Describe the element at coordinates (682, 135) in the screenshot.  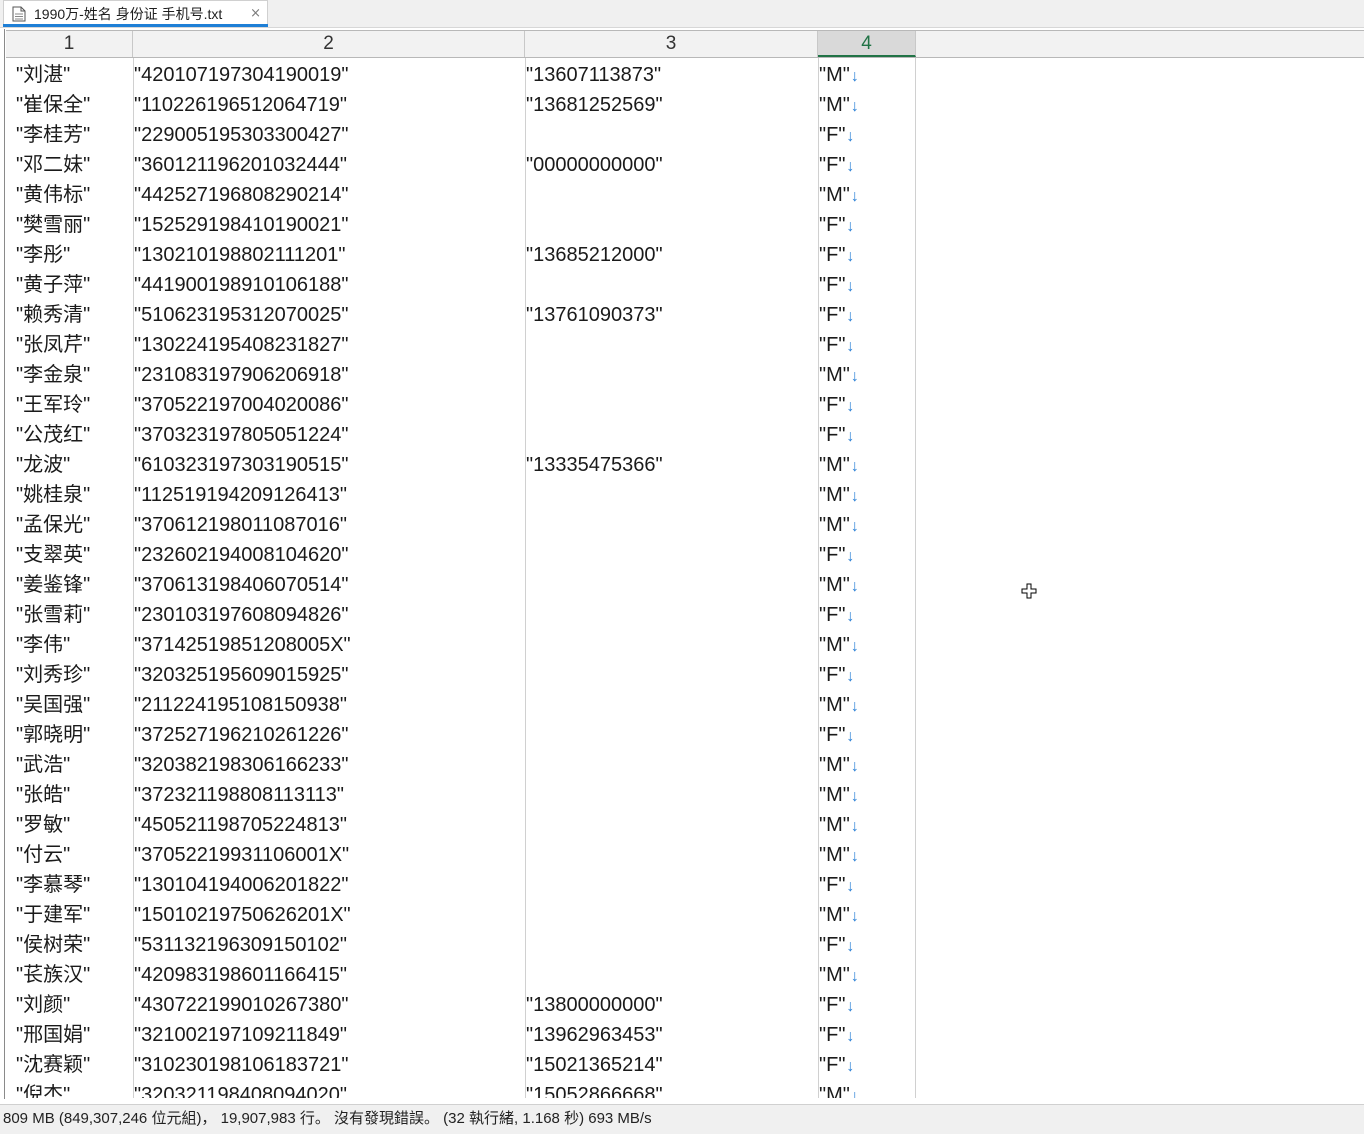
I see `table-row: "李桂芳" "229005195303300427" "F"↓` at that location.